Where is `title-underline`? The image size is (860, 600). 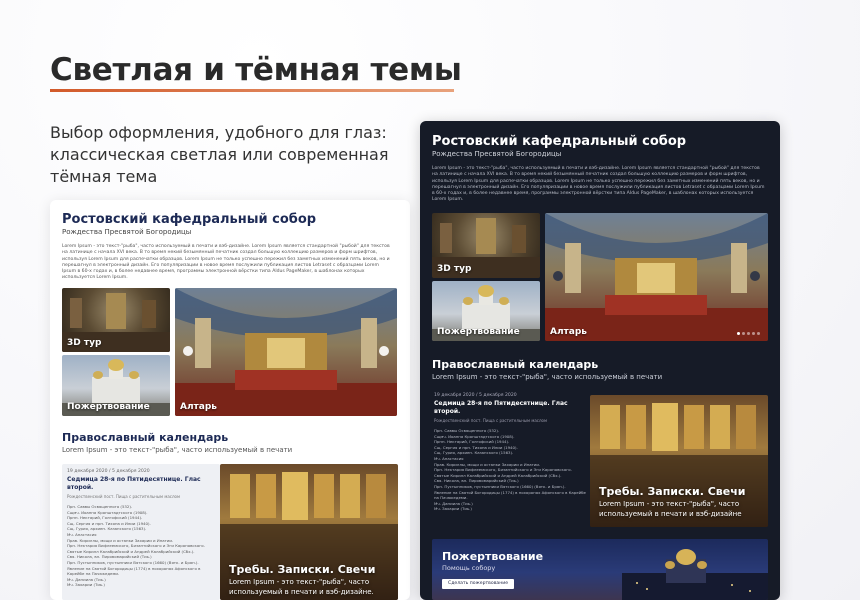 title-underline is located at coordinates (252, 90).